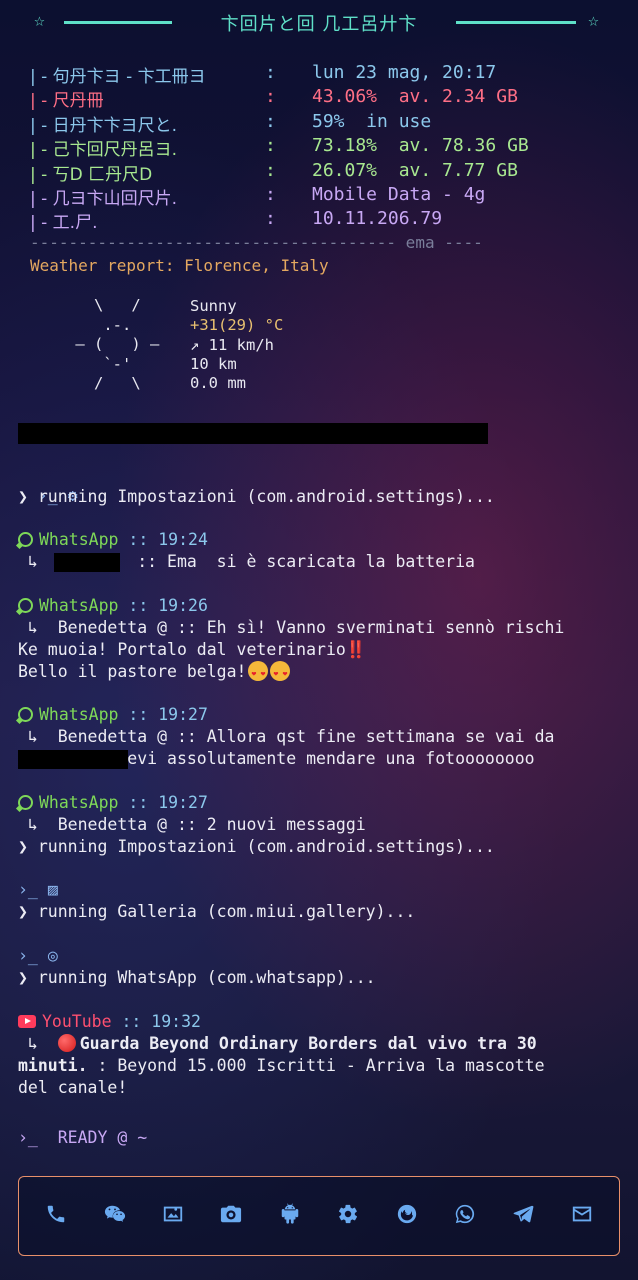 This screenshot has height=1280, width=638. What do you see at coordinates (192, 649) in the screenshot?
I see `notification-body-line: Ke muoia! Portalo dal veterinario‼️` at bounding box center [192, 649].